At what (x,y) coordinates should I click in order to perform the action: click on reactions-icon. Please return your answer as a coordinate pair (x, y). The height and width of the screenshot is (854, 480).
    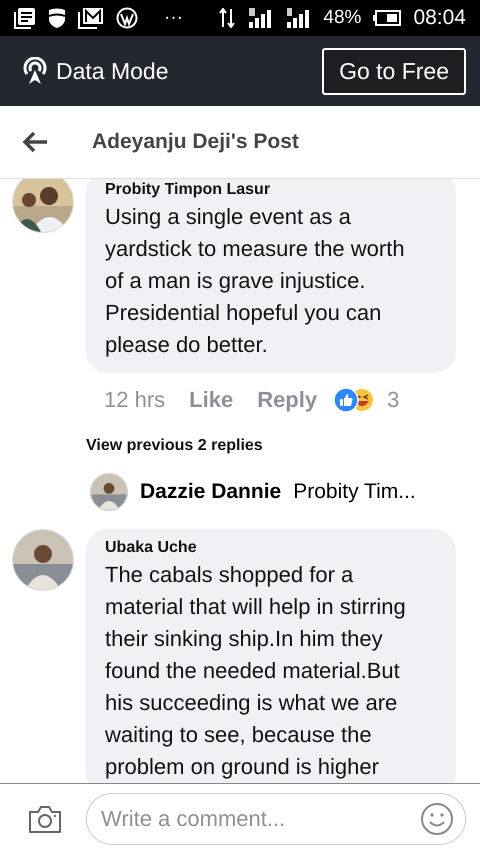
    Looking at the image, I should click on (354, 400).